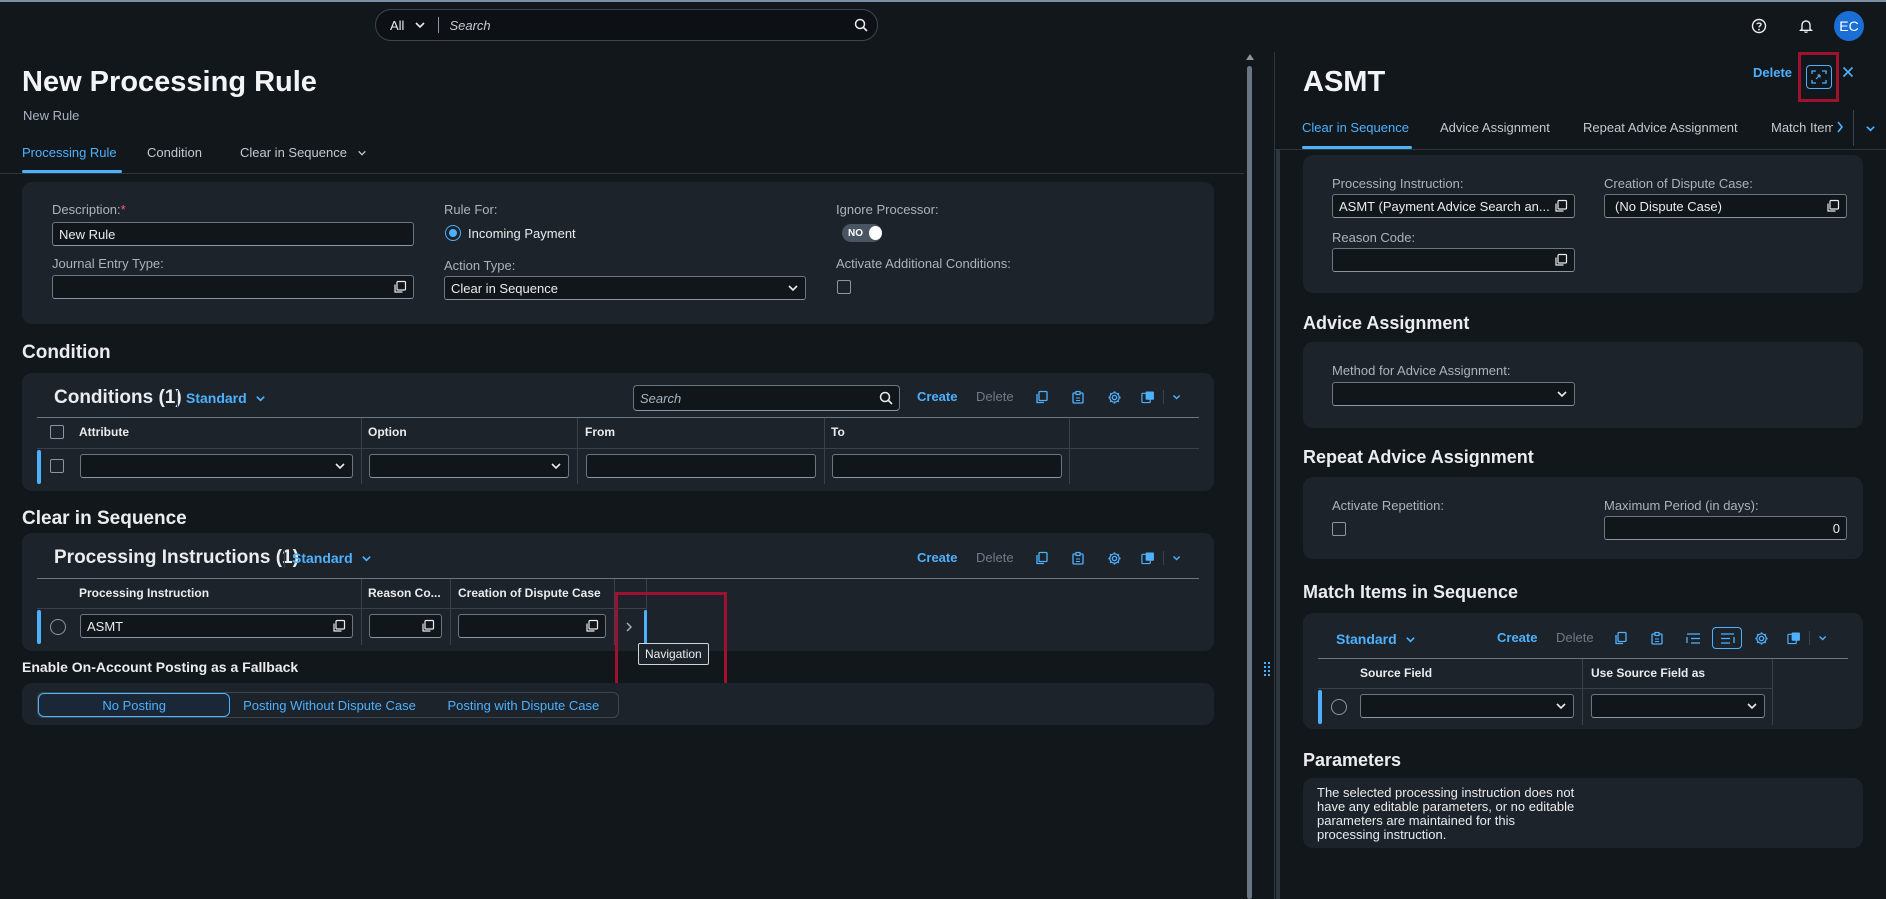 The width and height of the screenshot is (1886, 899). Describe the element at coordinates (1250, 57) in the screenshot. I see `scroll-up-arrow-icon` at that location.